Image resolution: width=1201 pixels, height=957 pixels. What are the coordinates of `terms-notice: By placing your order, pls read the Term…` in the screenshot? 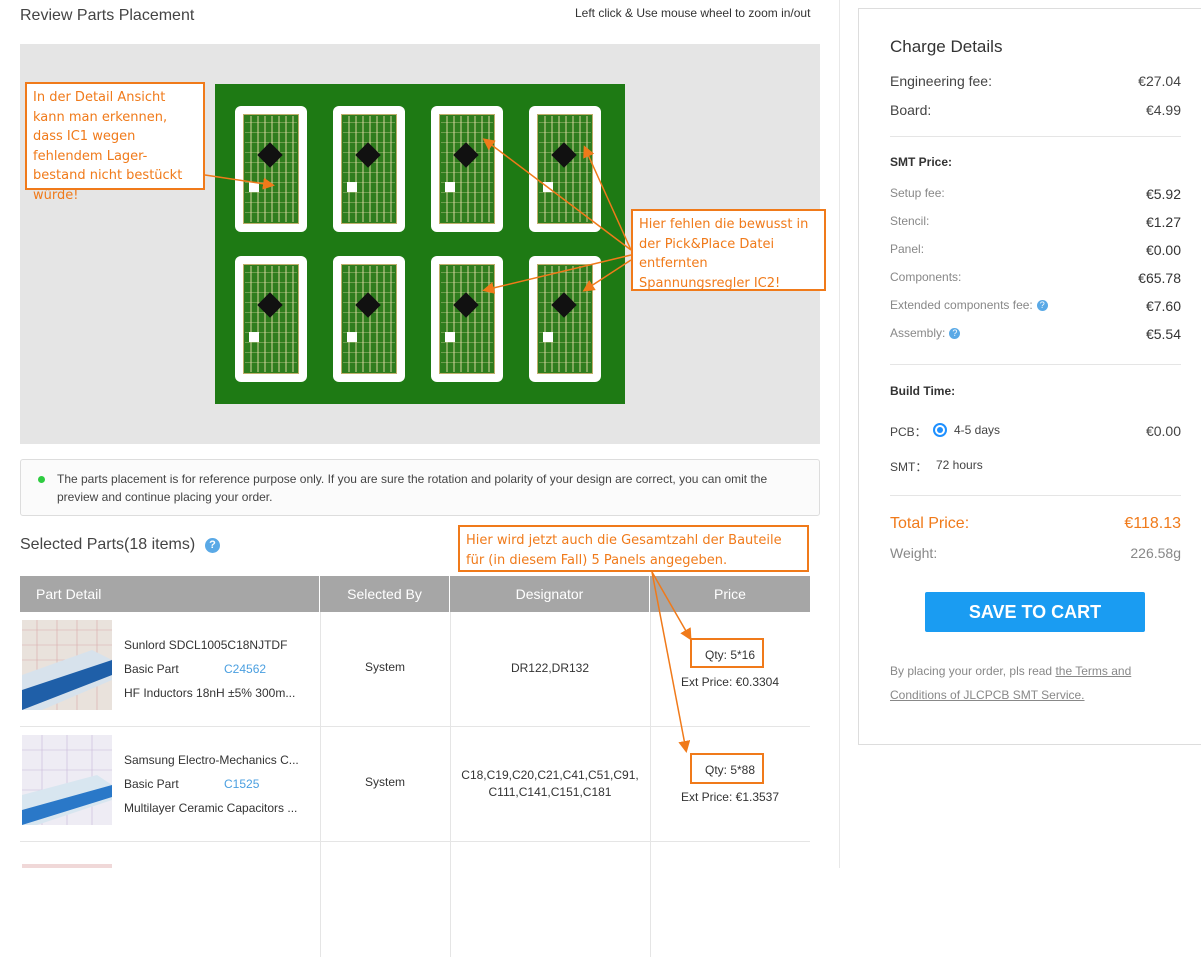 It's located at (1011, 683).